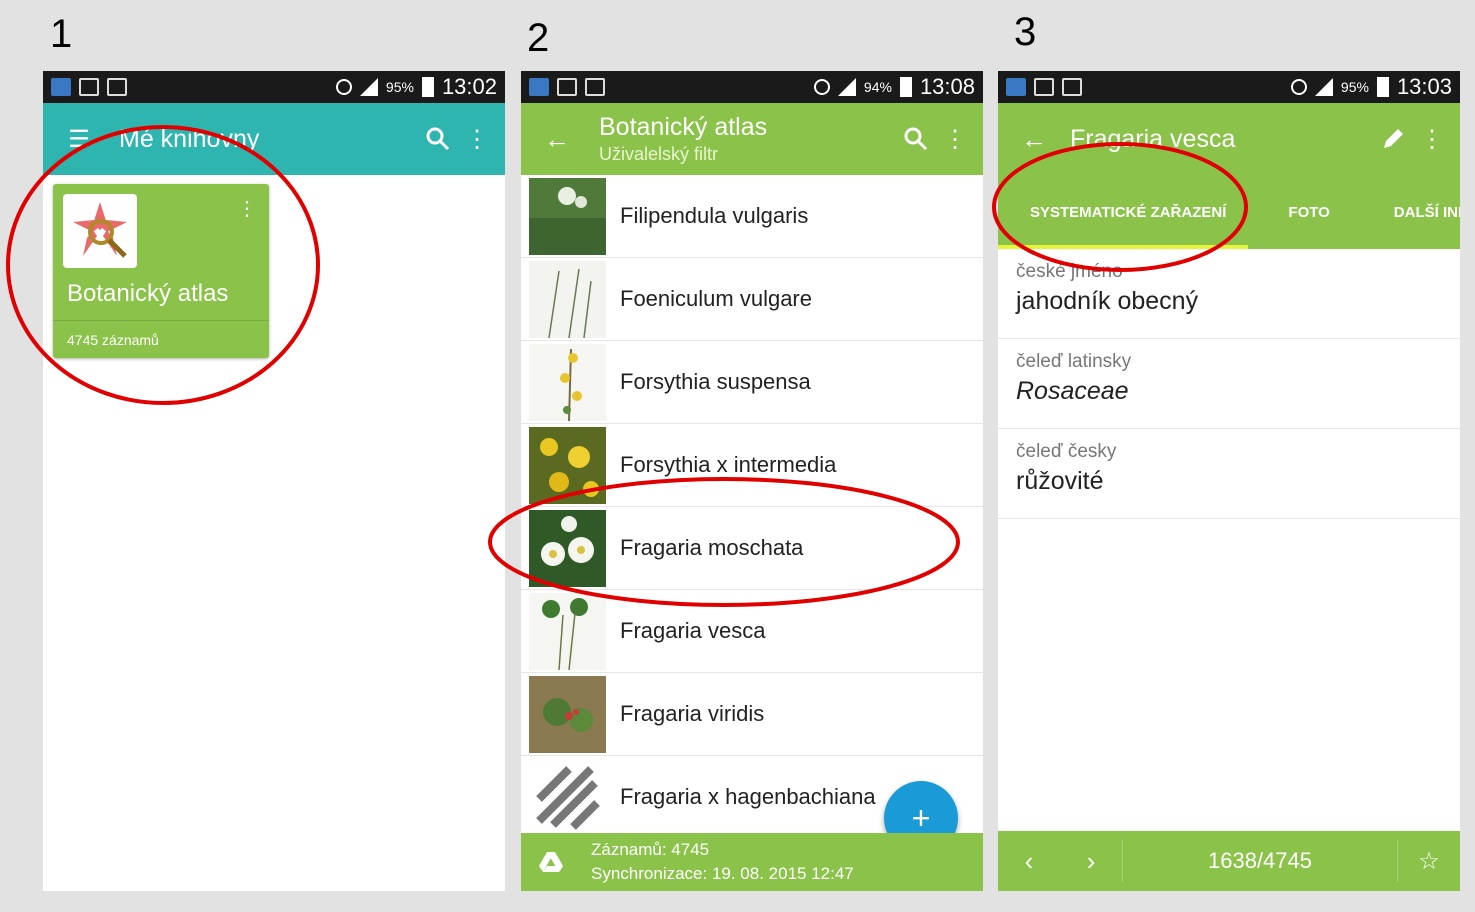 This screenshot has width=1475, height=912. I want to click on menu-icon: ☰, so click(79, 139).